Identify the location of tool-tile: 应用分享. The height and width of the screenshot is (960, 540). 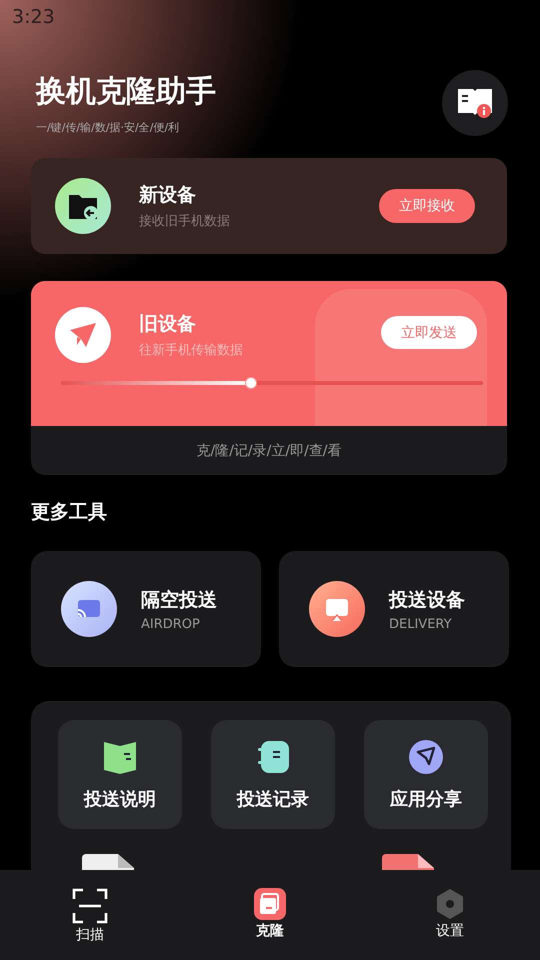
(426, 774).